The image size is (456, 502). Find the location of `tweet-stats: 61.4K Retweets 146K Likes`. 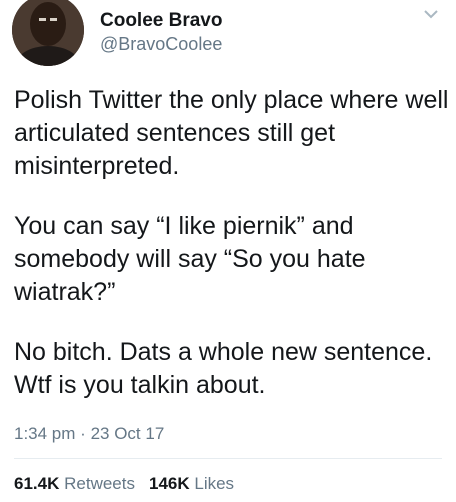

tweet-stats: 61.4K Retweets 146K Likes is located at coordinates (124, 484).